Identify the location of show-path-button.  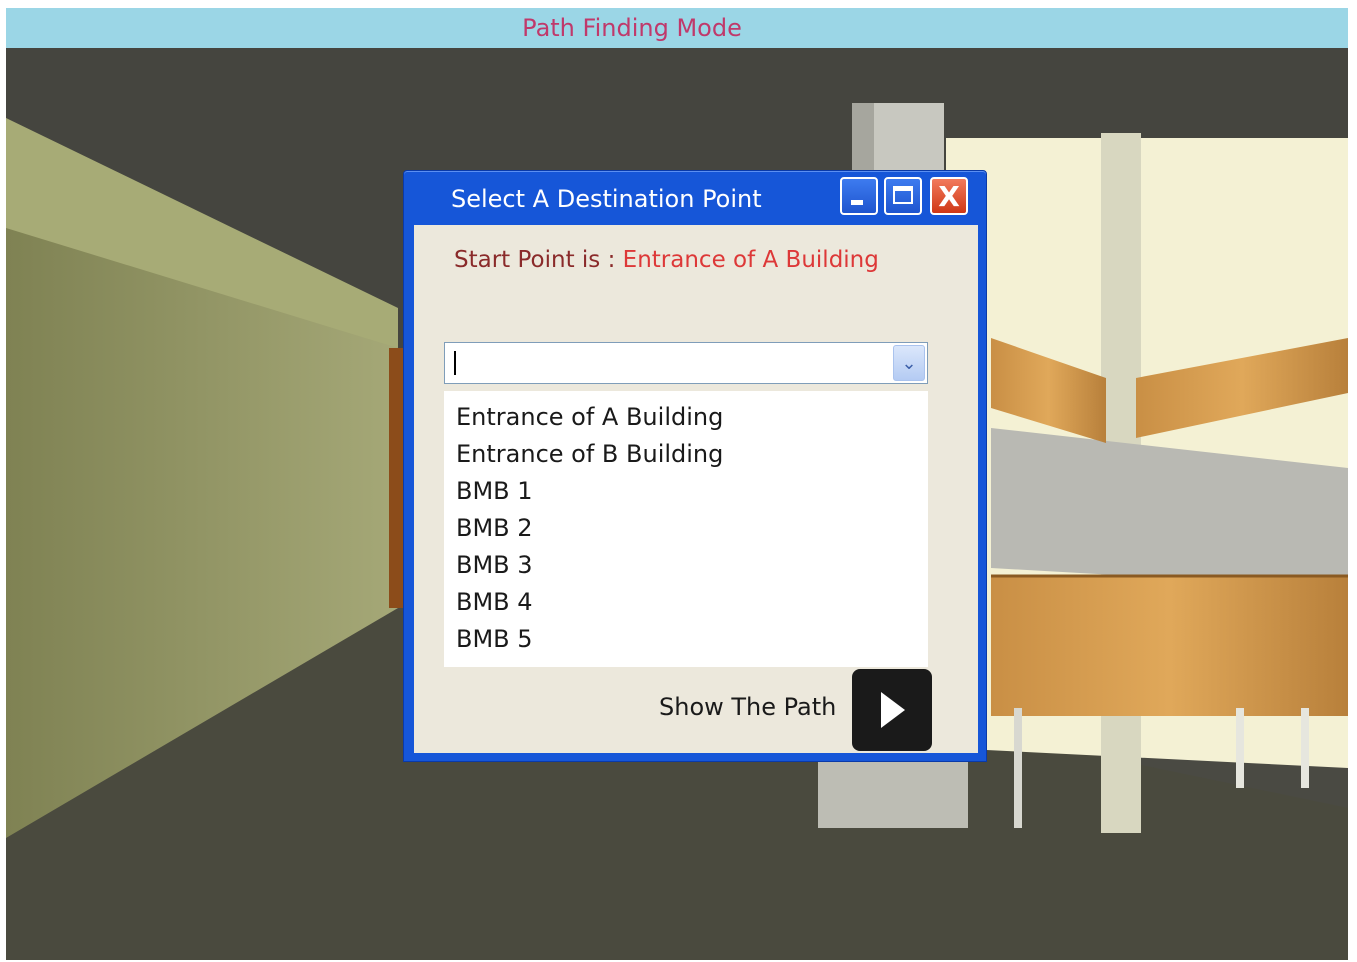
(892, 710).